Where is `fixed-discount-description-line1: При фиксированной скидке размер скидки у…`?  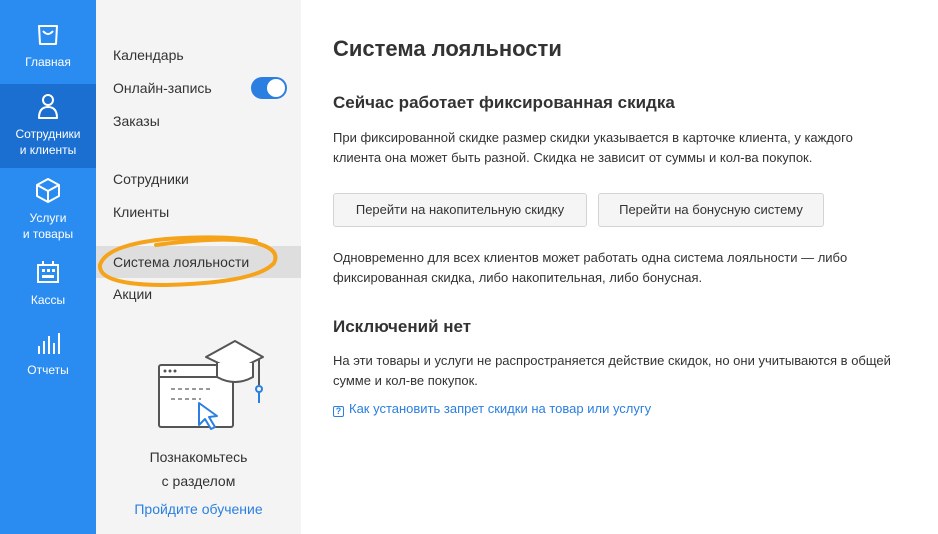
fixed-discount-description-line1: При фиксированной скидке размер скидки у… is located at coordinates (593, 137).